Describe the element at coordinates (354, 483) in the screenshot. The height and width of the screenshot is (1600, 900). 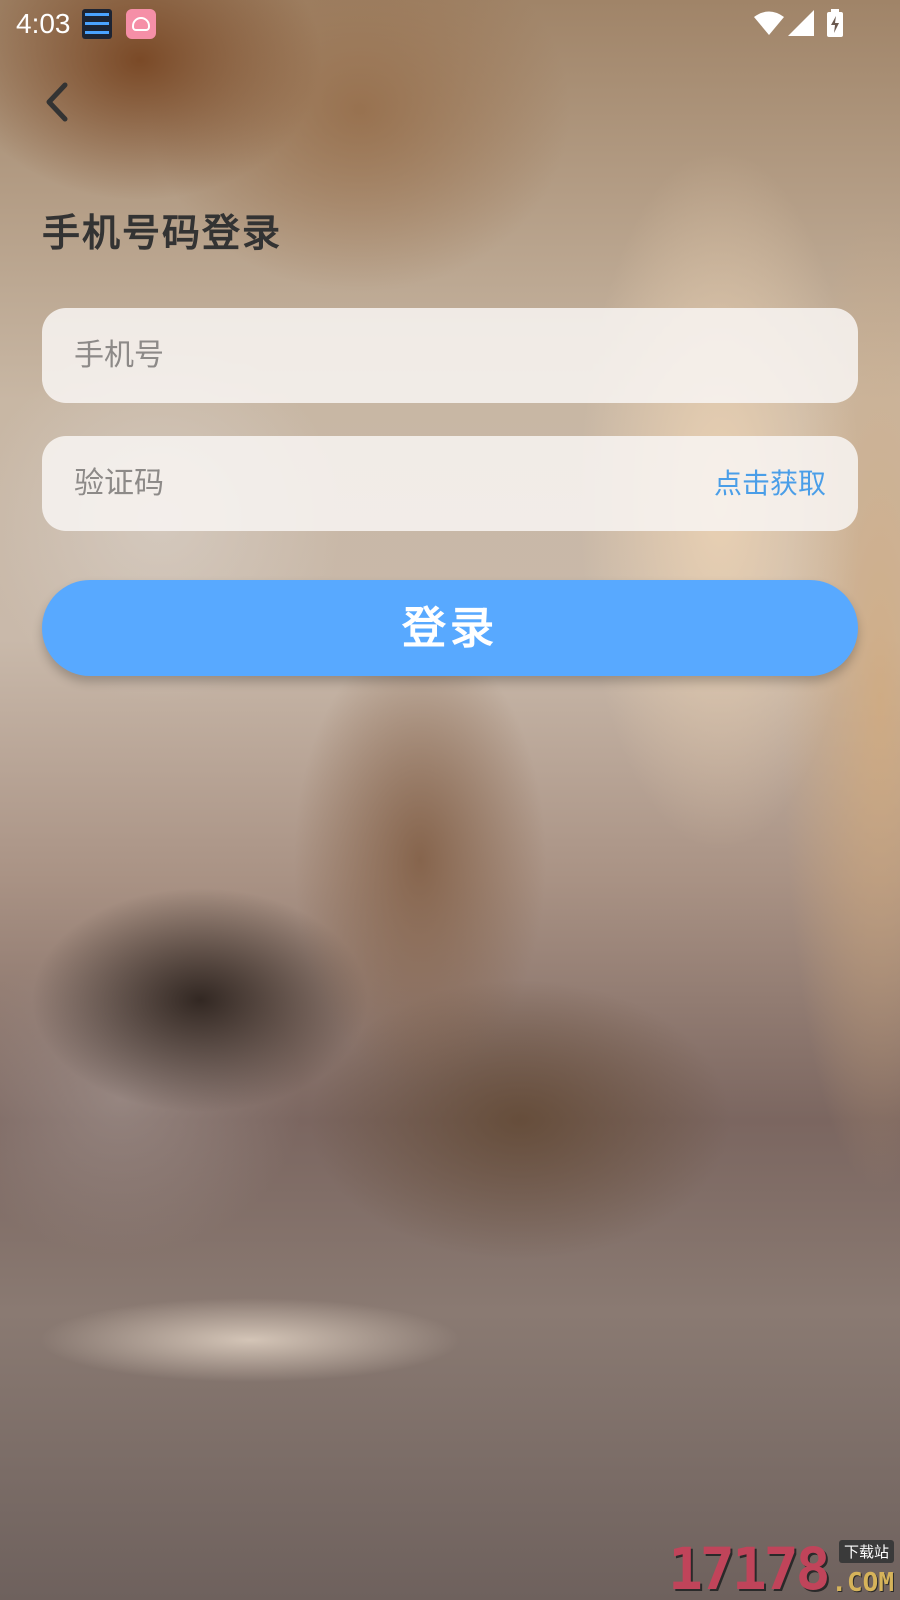
I see `verification-code-input` at that location.